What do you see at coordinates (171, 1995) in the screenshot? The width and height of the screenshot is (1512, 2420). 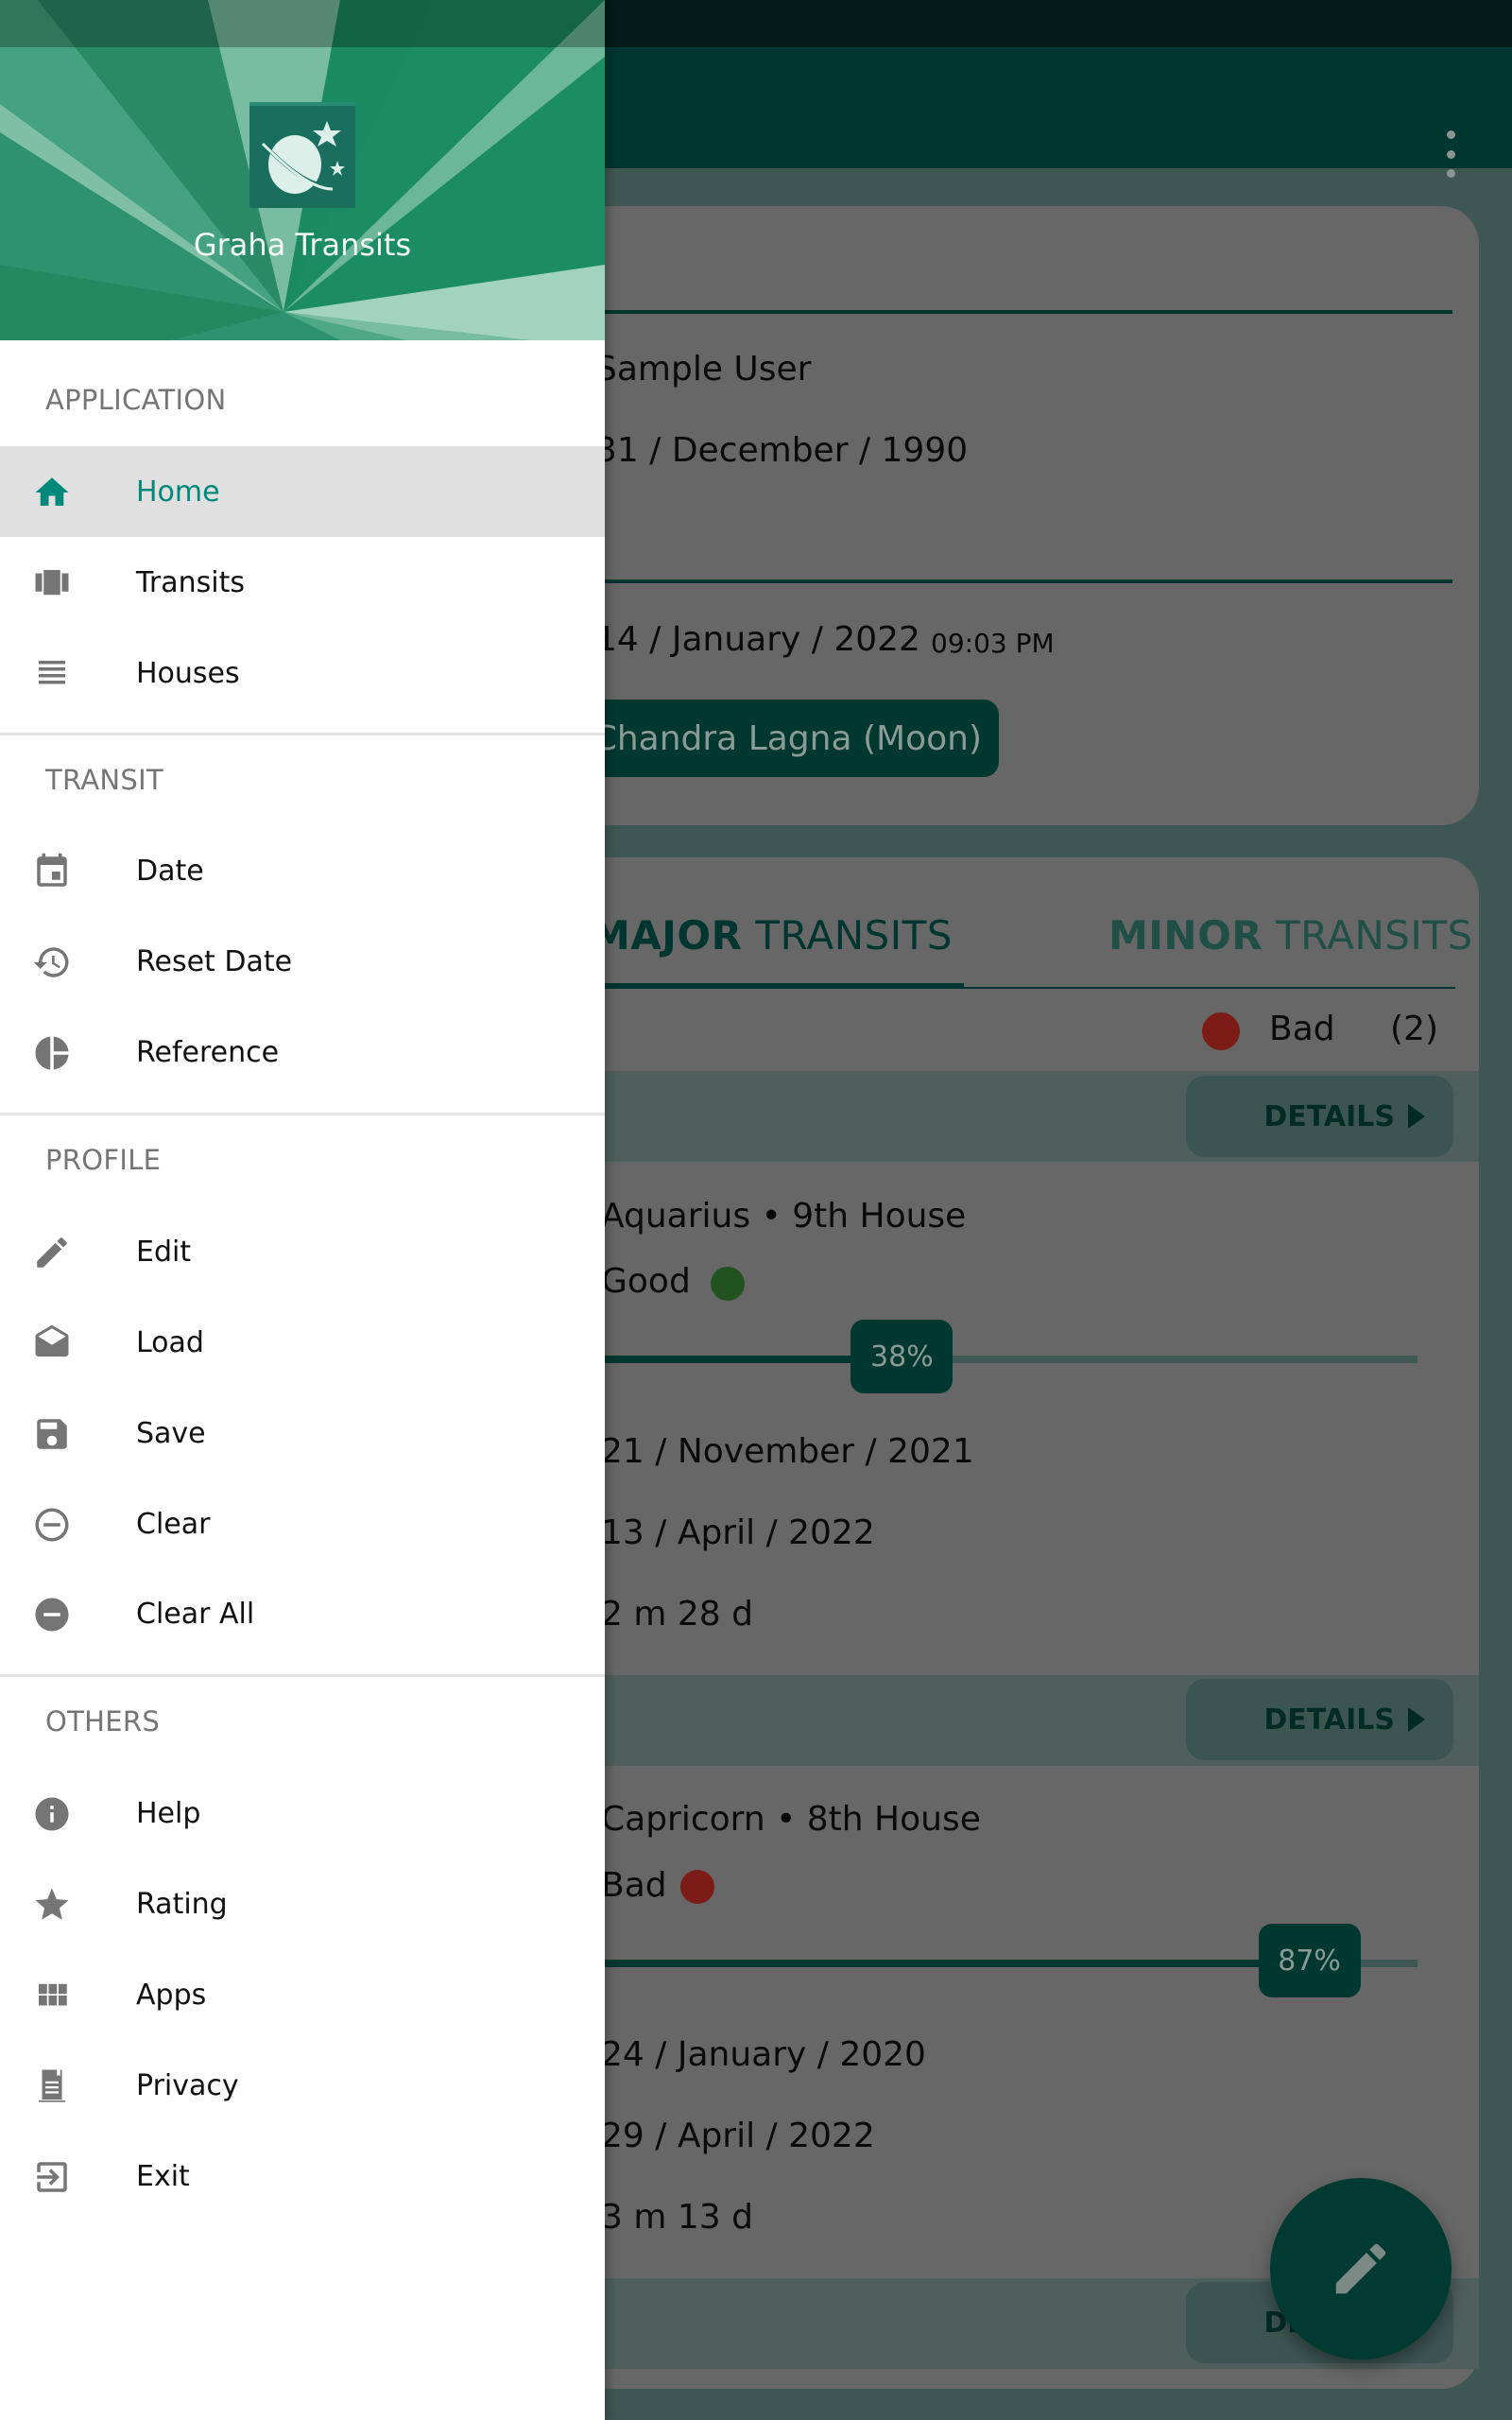 I see `drawer-item-label: Apps` at bounding box center [171, 1995].